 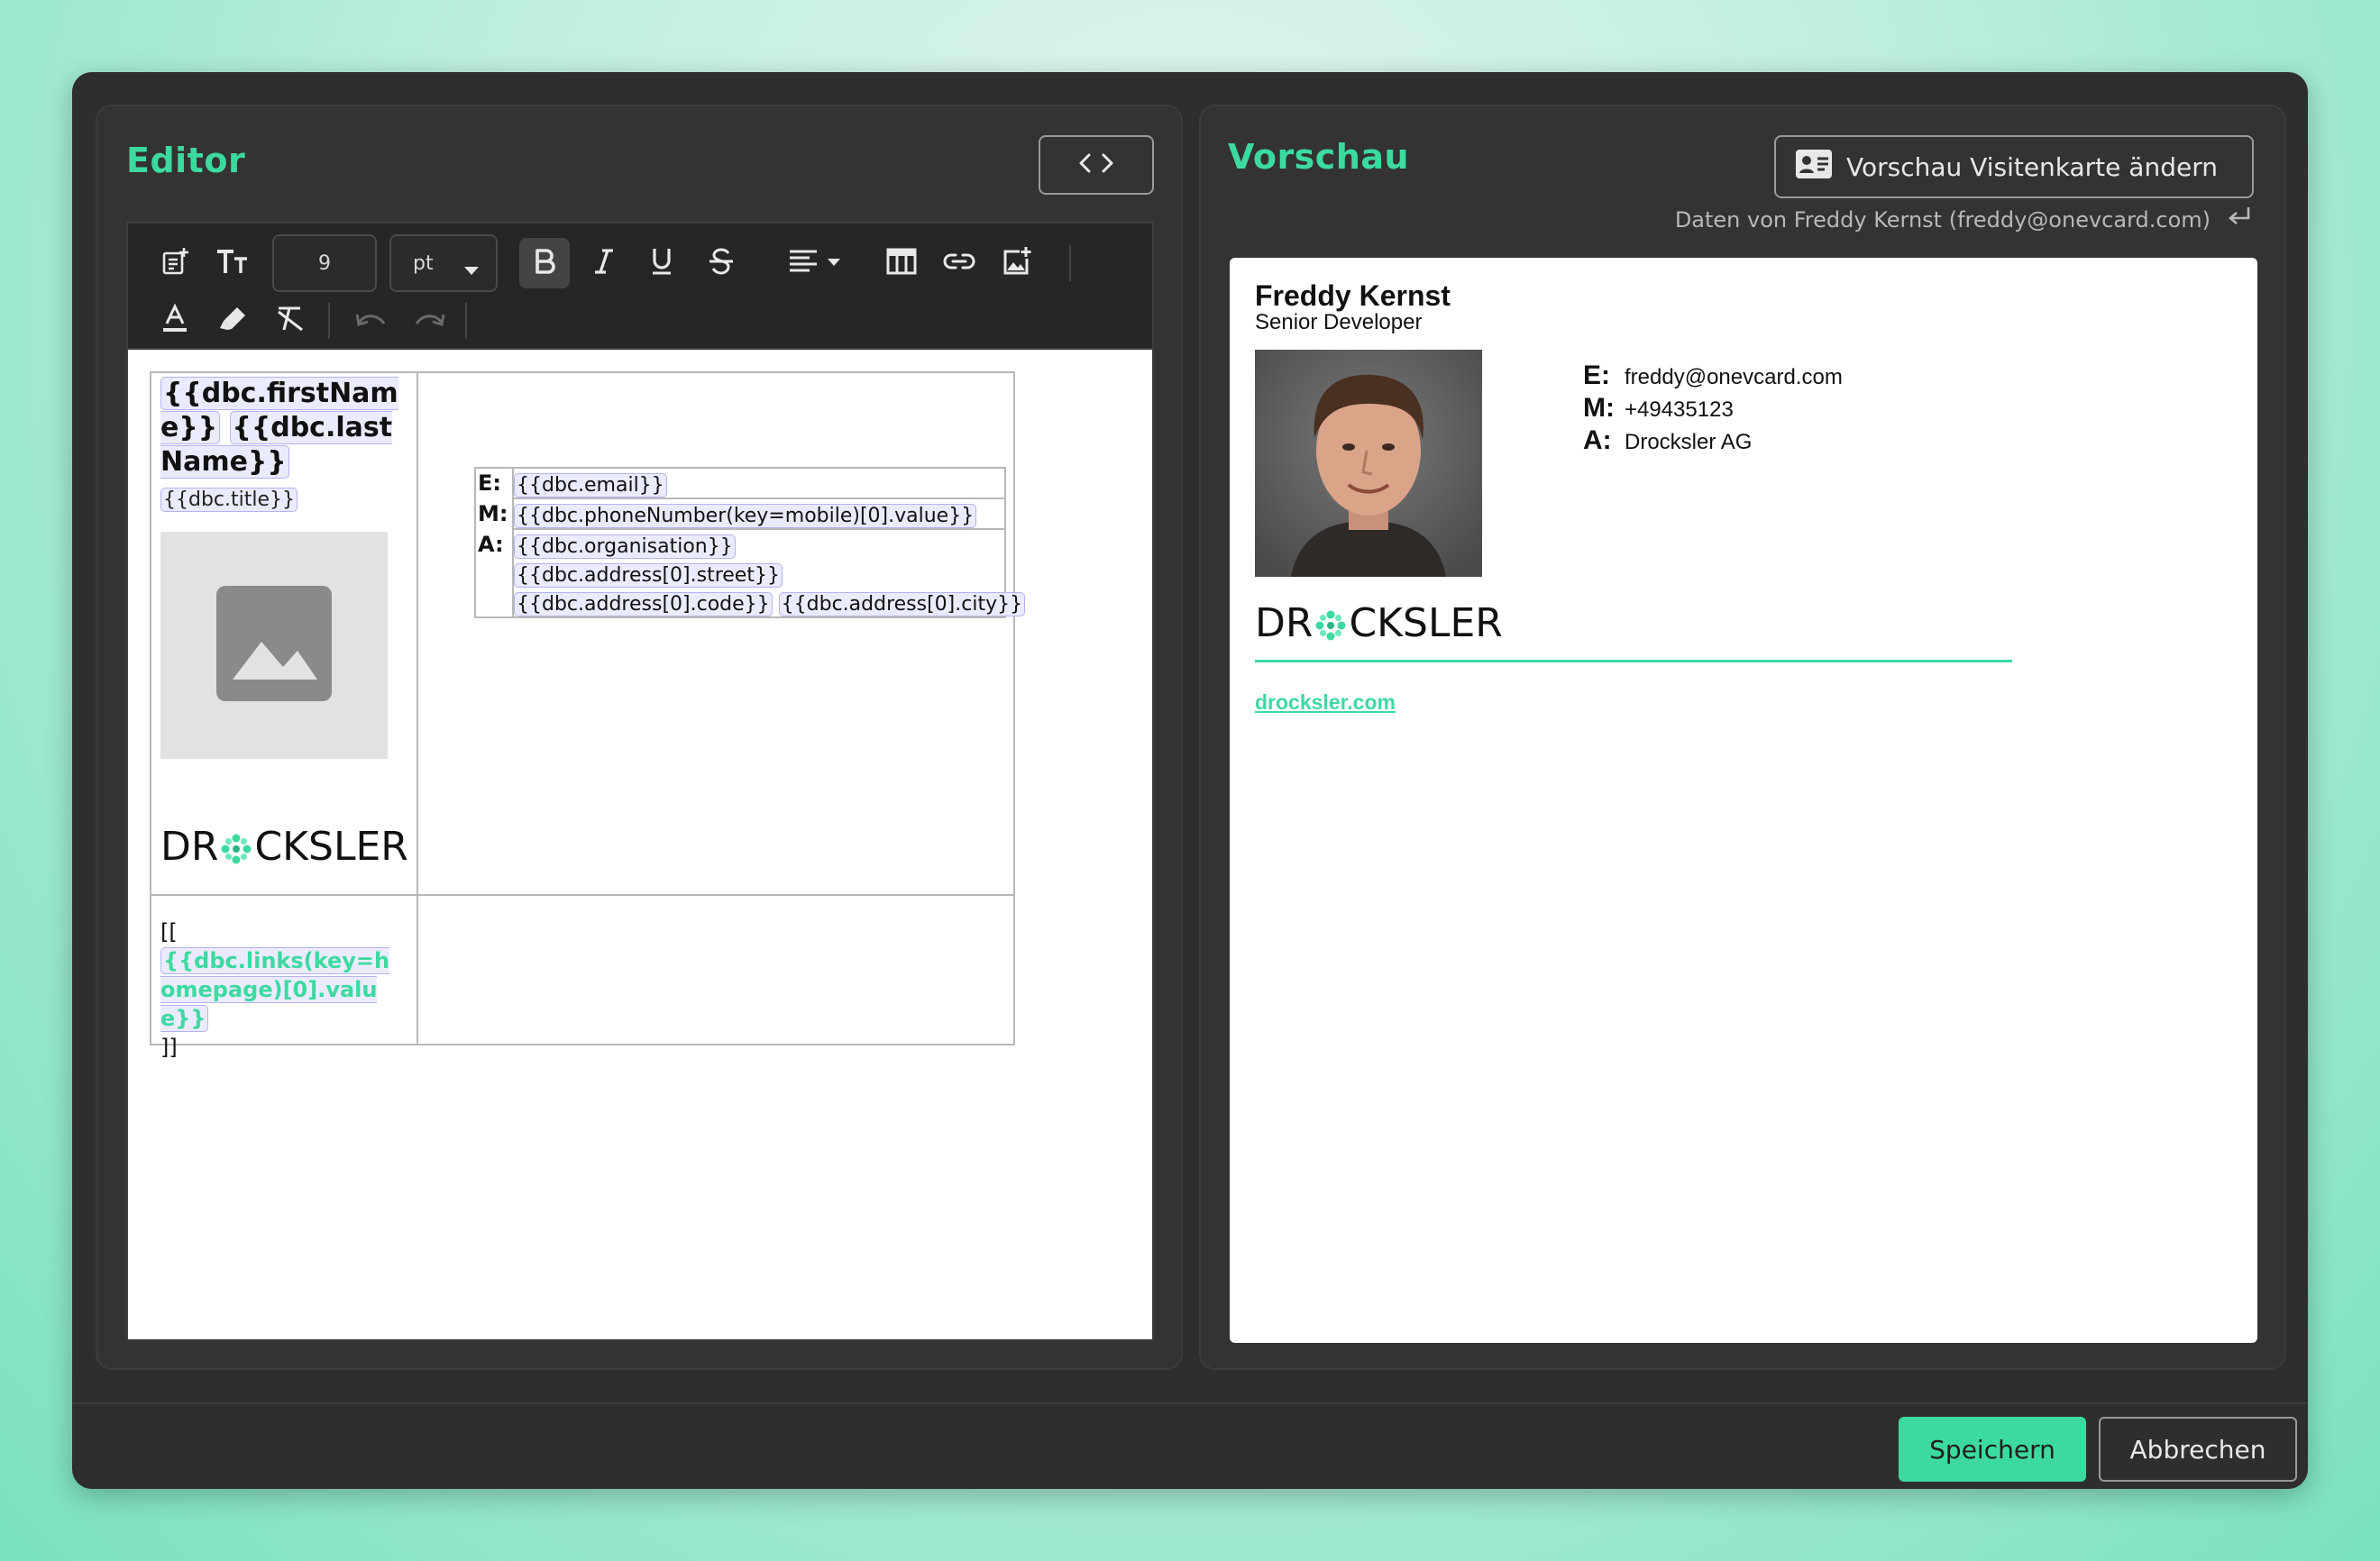 What do you see at coordinates (275, 989) in the screenshot?
I see `homepage-link-placeholder: {{dbc.links(key=homepage)[0].value}}` at bounding box center [275, 989].